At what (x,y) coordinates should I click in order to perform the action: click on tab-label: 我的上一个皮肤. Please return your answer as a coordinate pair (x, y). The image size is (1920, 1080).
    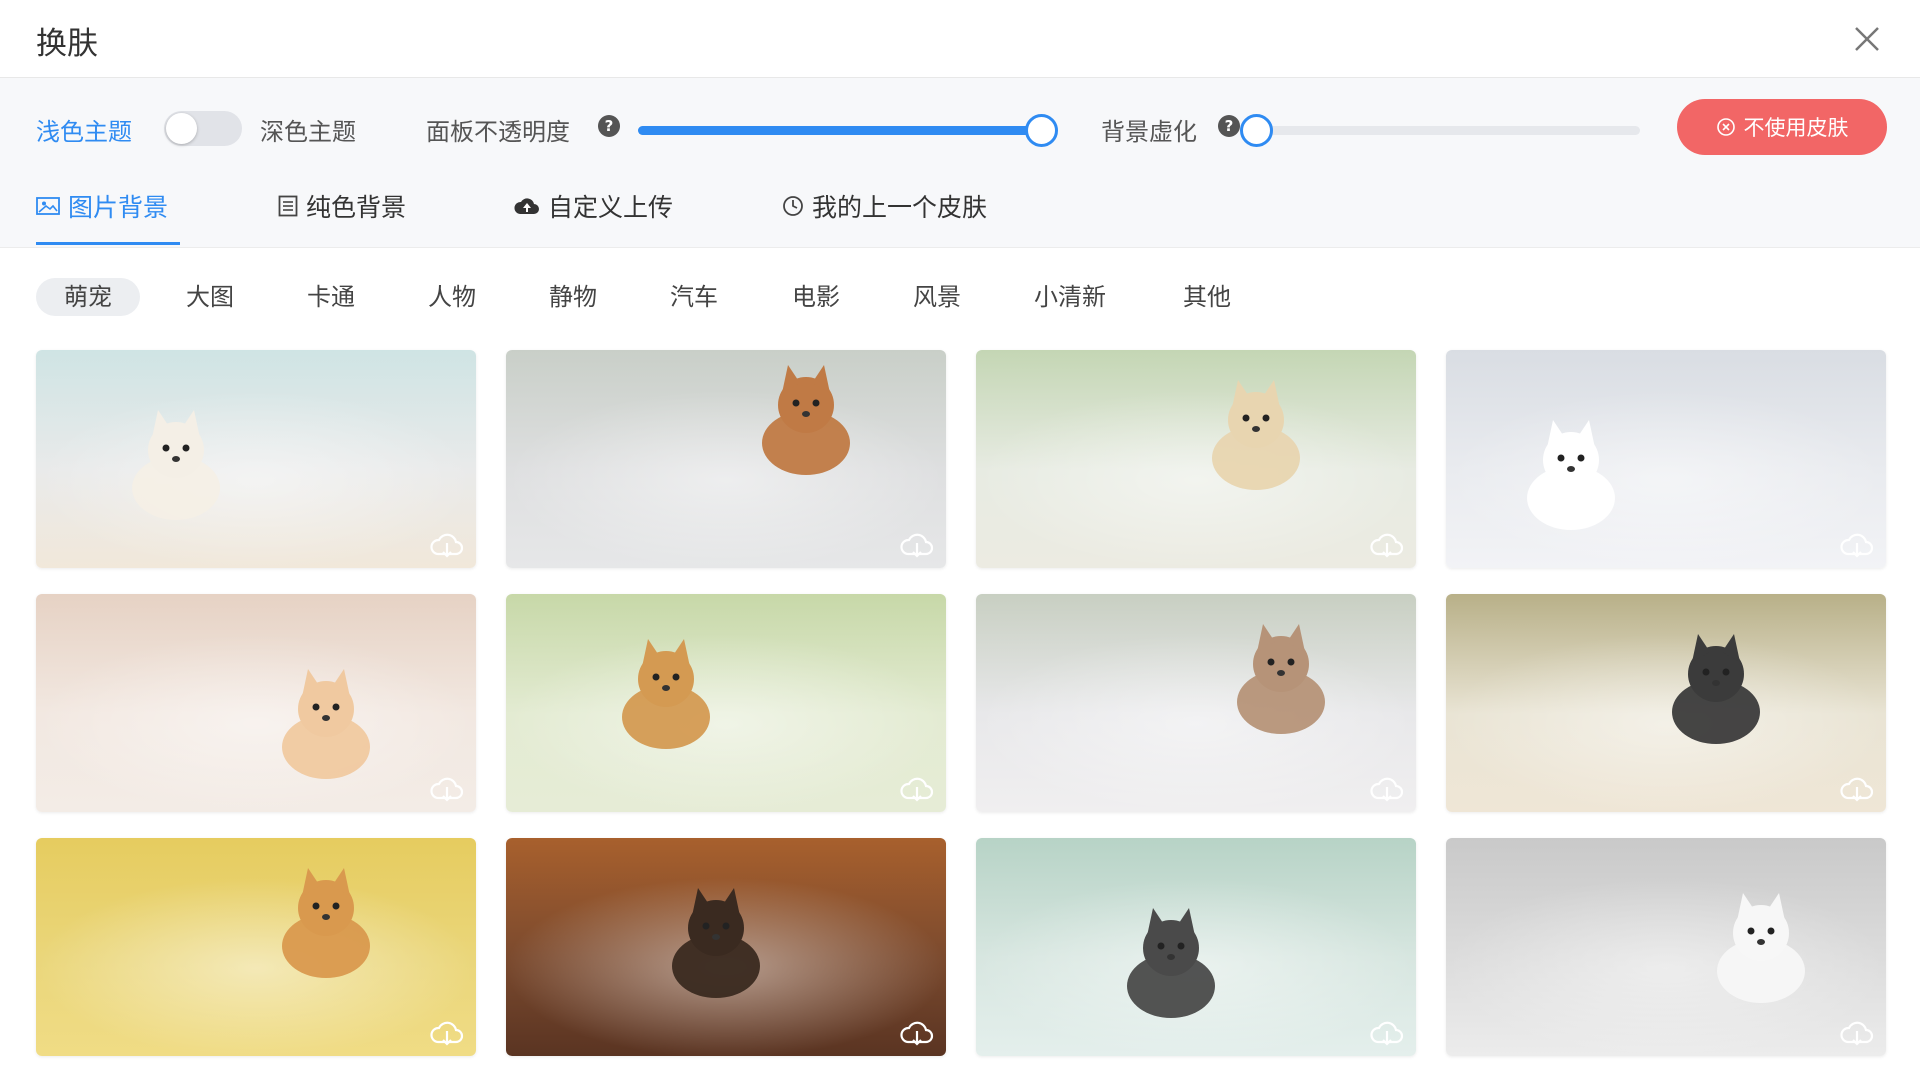
    Looking at the image, I should click on (900, 207).